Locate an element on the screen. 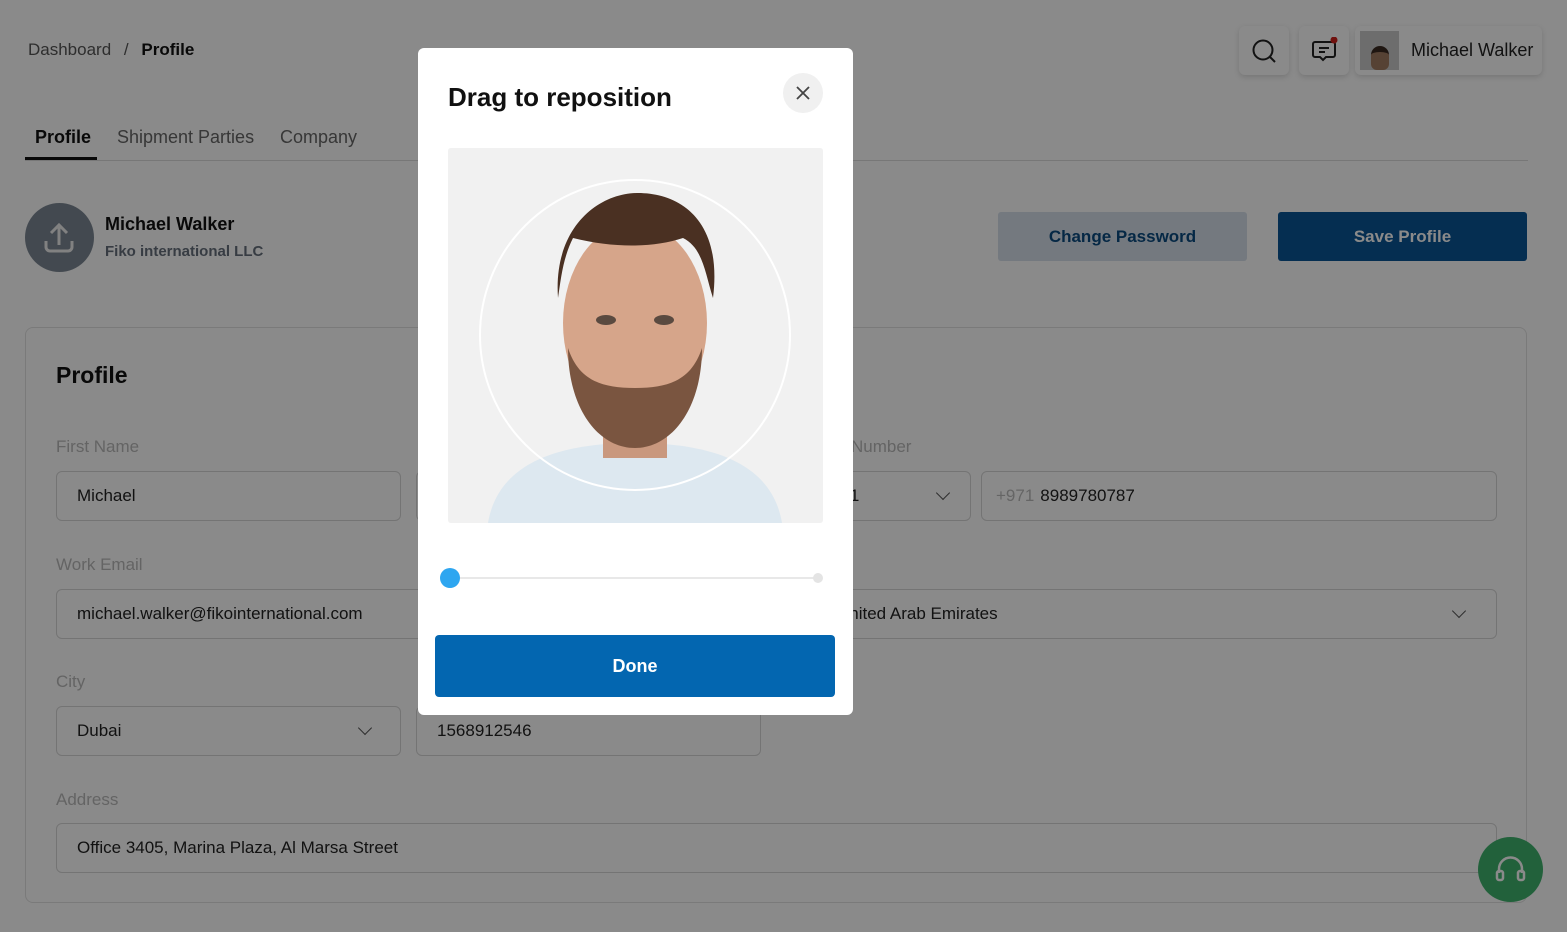  done-button: Done is located at coordinates (635, 666).